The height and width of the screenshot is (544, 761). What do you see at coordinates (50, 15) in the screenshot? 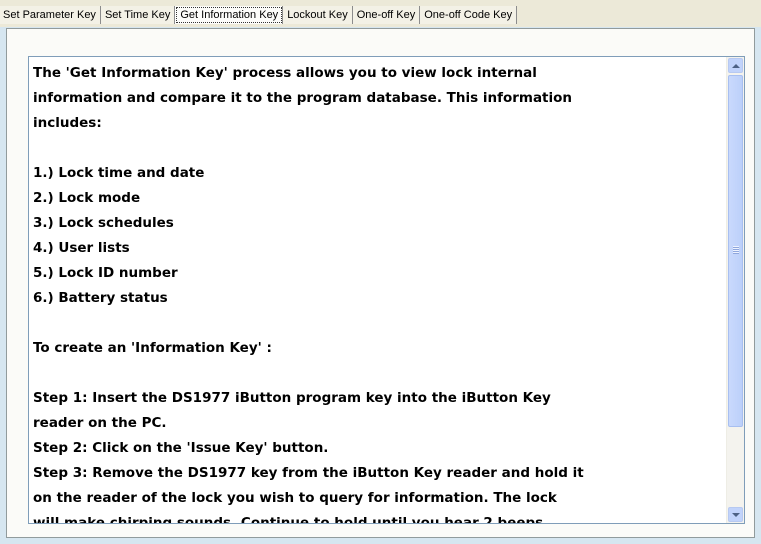
I see `tab-set-parameter-key: Set Parameter Key` at bounding box center [50, 15].